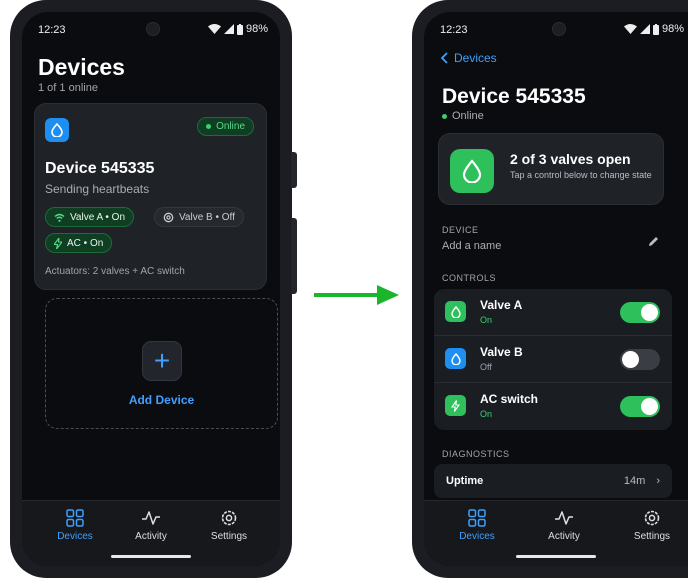 The width and height of the screenshot is (688, 578). I want to click on valve-a-chip: Valve A • On, so click(90, 217).